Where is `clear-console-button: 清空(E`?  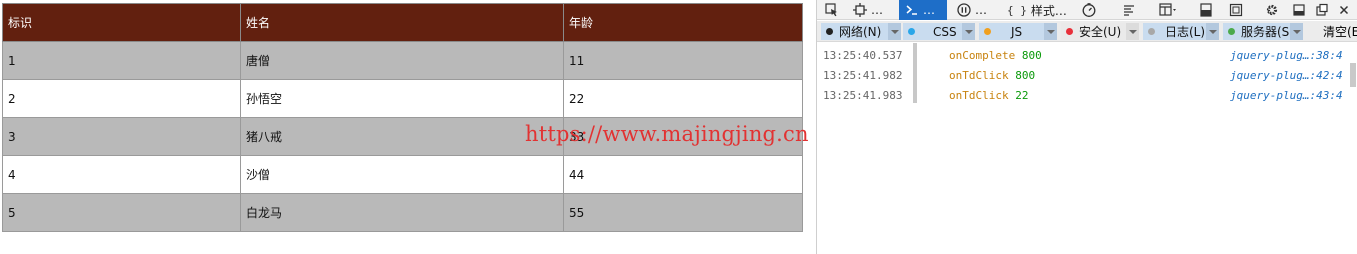
clear-console-button: 清空(E is located at coordinates (1333, 31).